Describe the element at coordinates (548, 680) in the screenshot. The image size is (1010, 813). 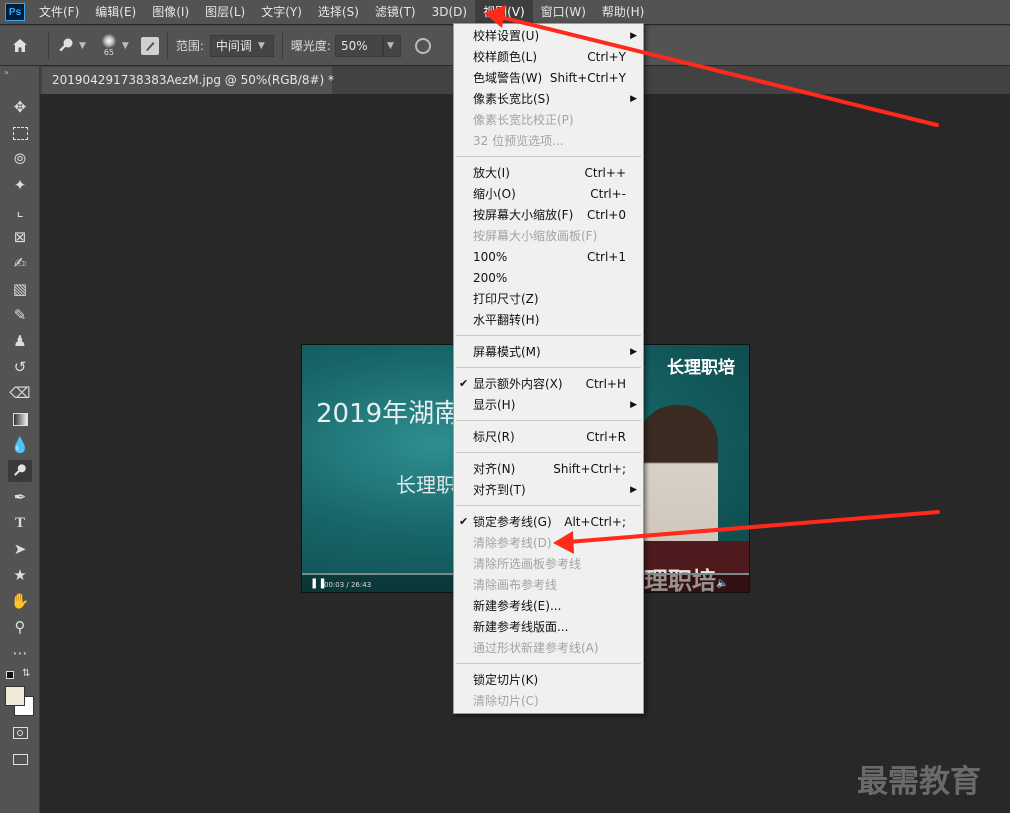
I see `view-menu-item: 锁定切片(K)` at that location.